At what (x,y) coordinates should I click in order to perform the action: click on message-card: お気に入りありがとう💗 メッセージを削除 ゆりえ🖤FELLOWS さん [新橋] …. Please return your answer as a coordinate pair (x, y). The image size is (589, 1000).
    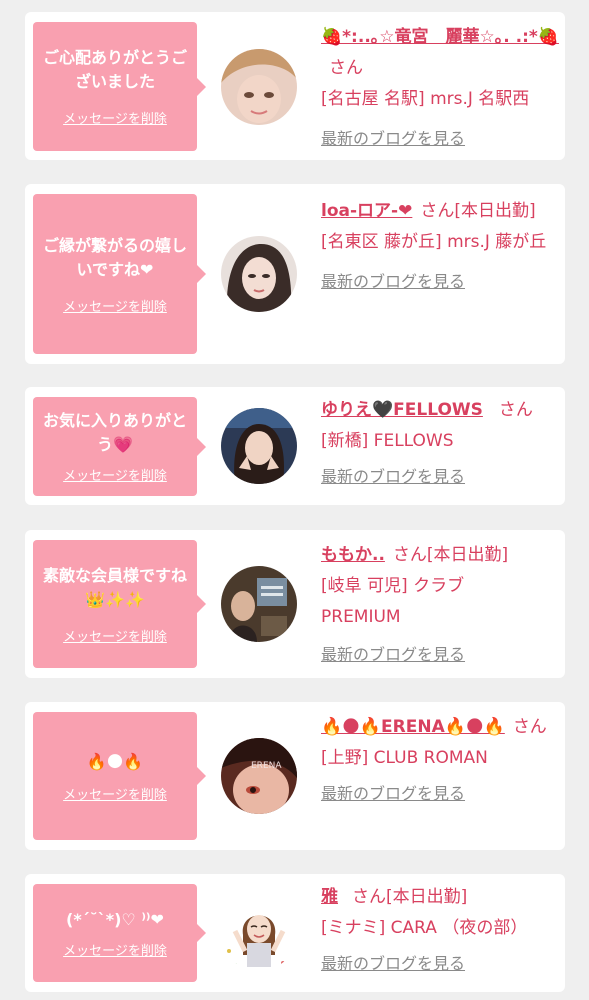
    Looking at the image, I should click on (295, 446).